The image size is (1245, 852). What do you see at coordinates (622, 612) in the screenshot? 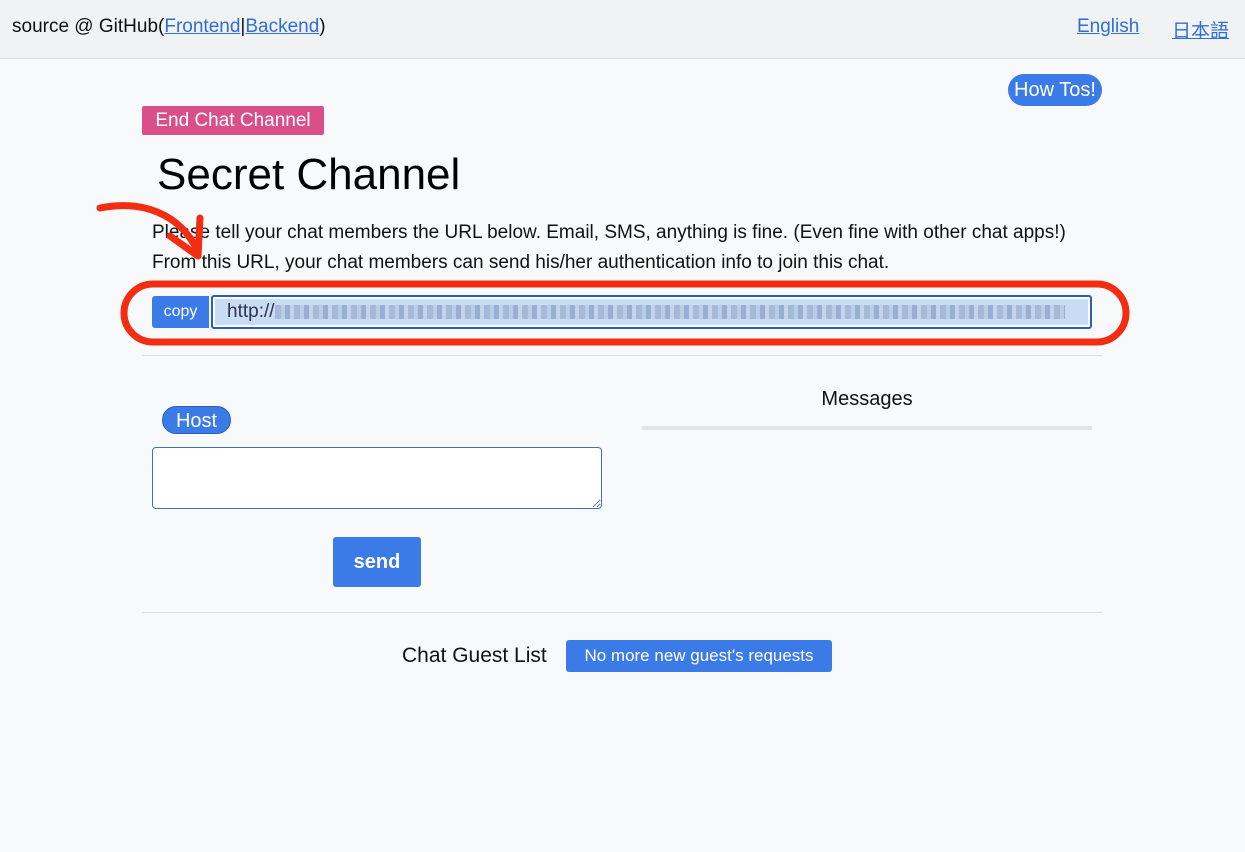
I see `divider-bottom` at bounding box center [622, 612].